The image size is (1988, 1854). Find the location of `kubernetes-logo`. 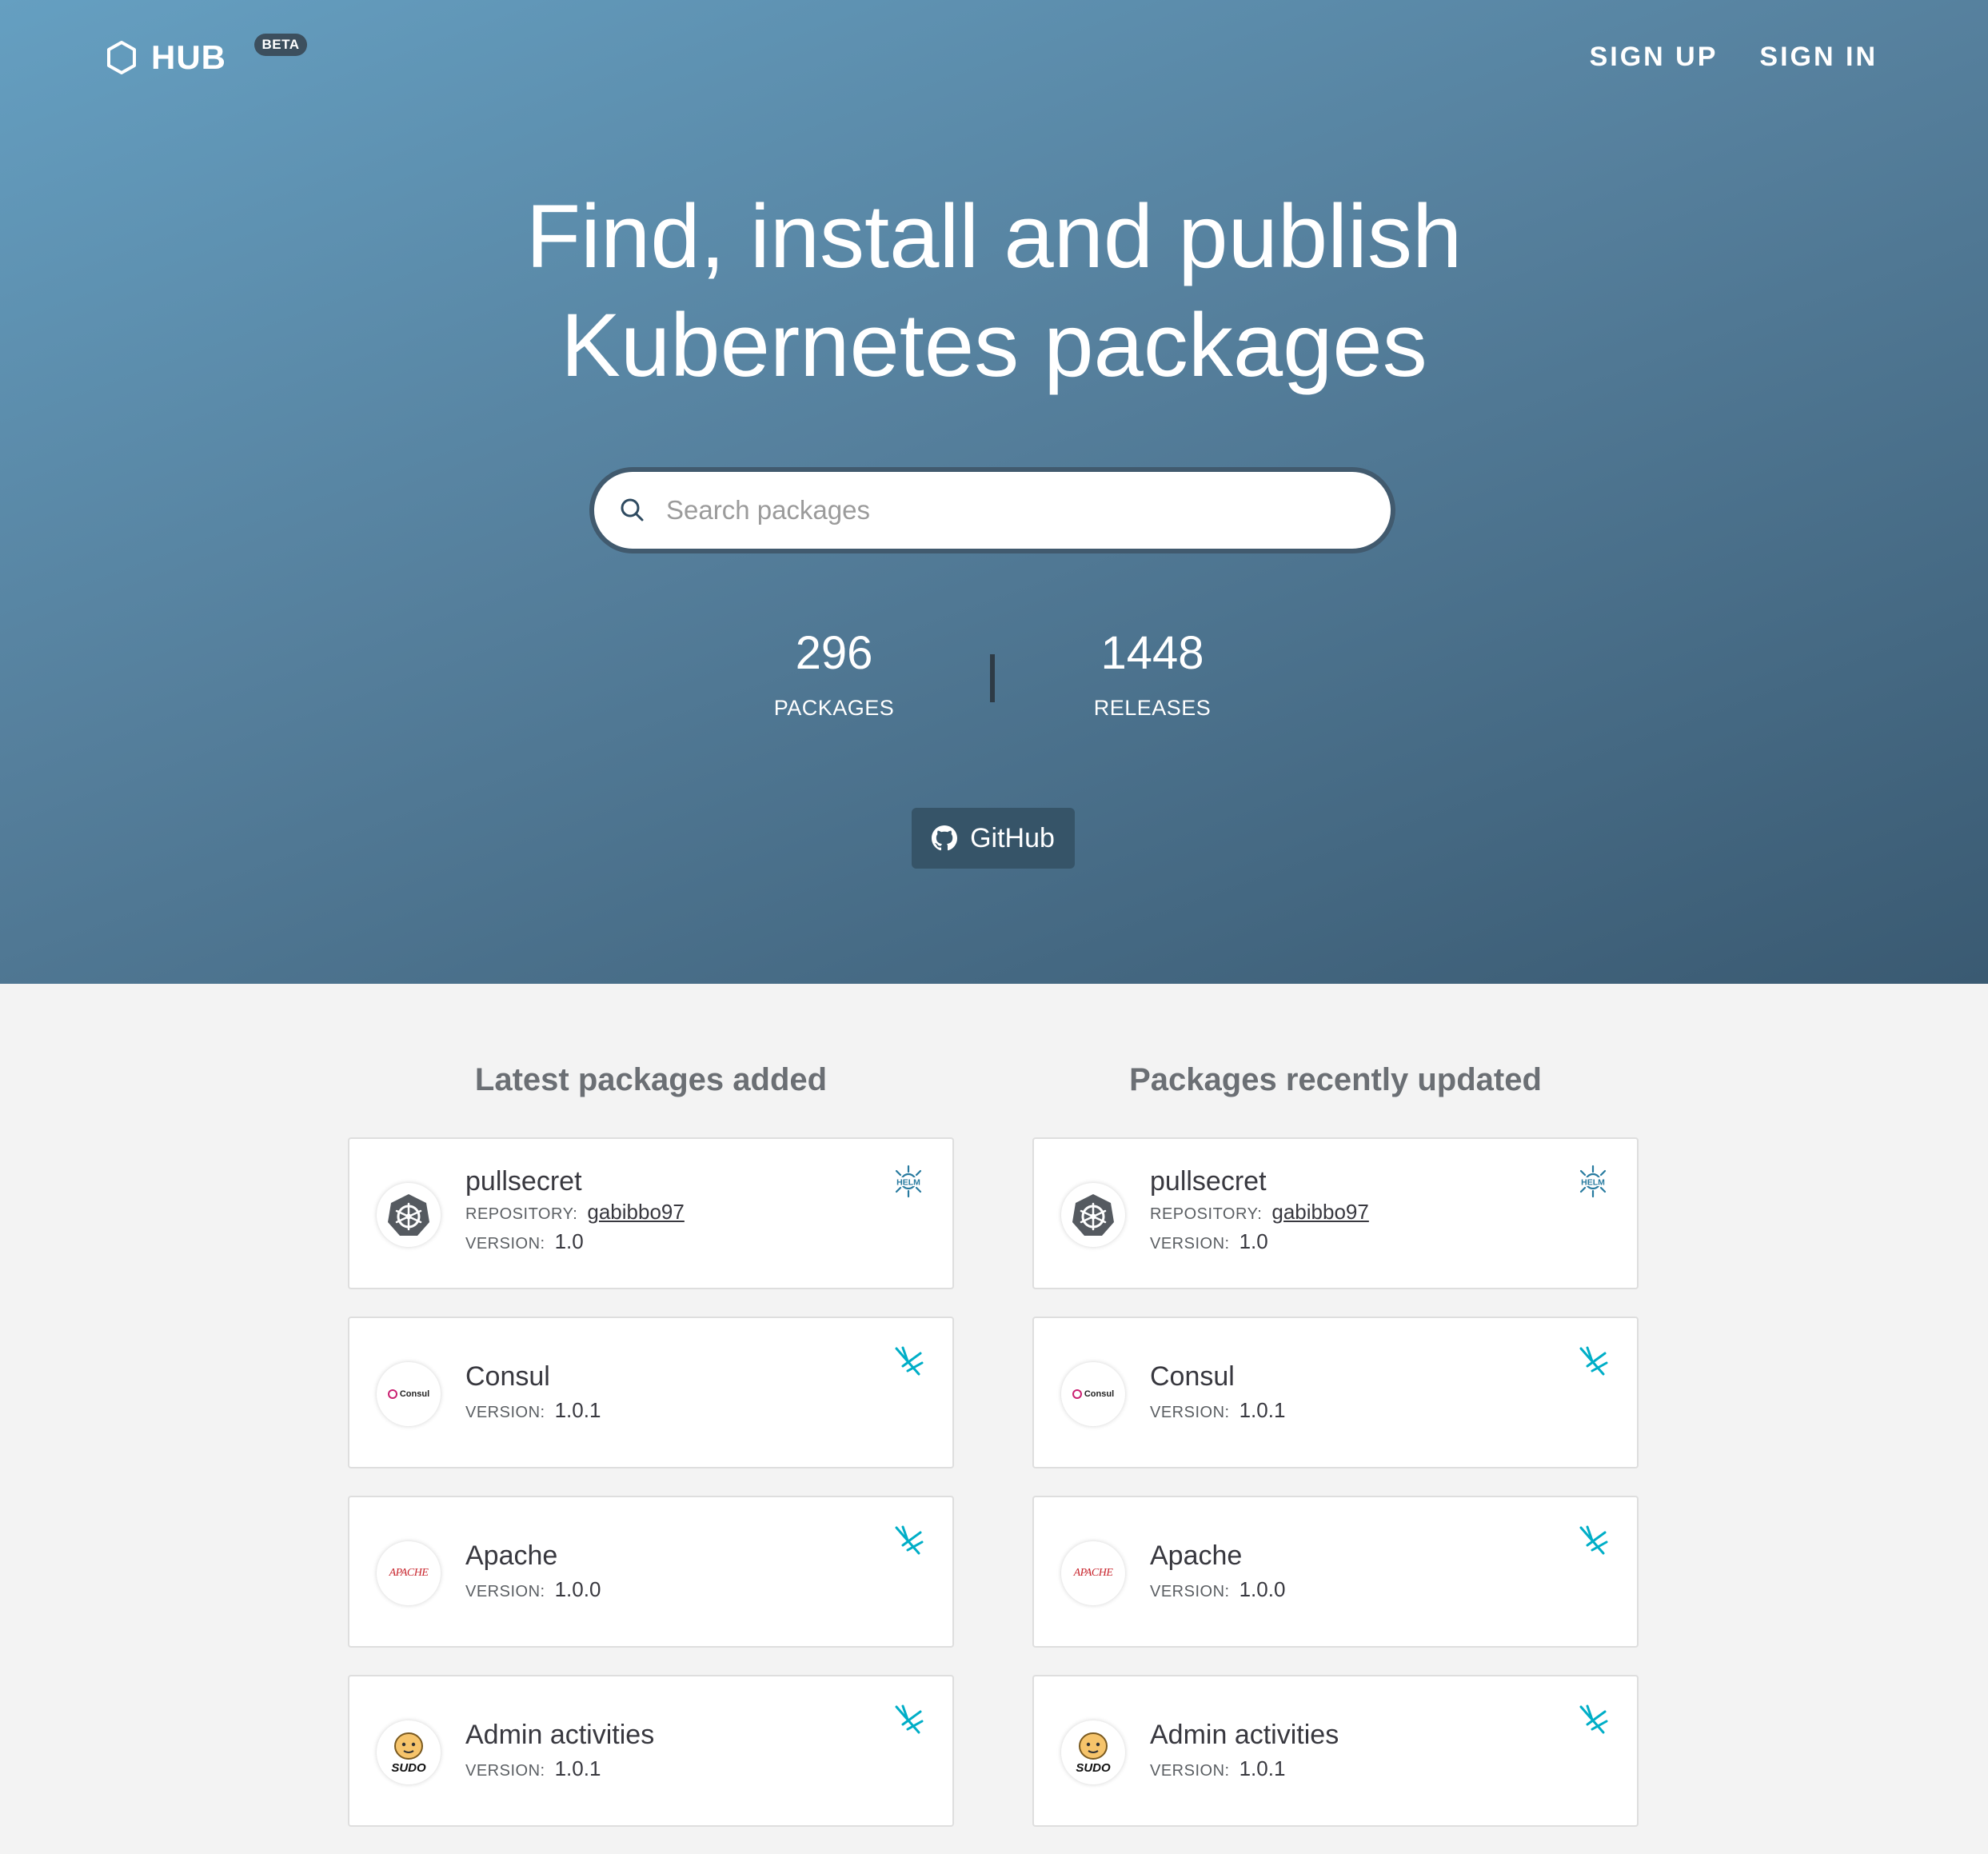

kubernetes-logo is located at coordinates (1093, 1215).